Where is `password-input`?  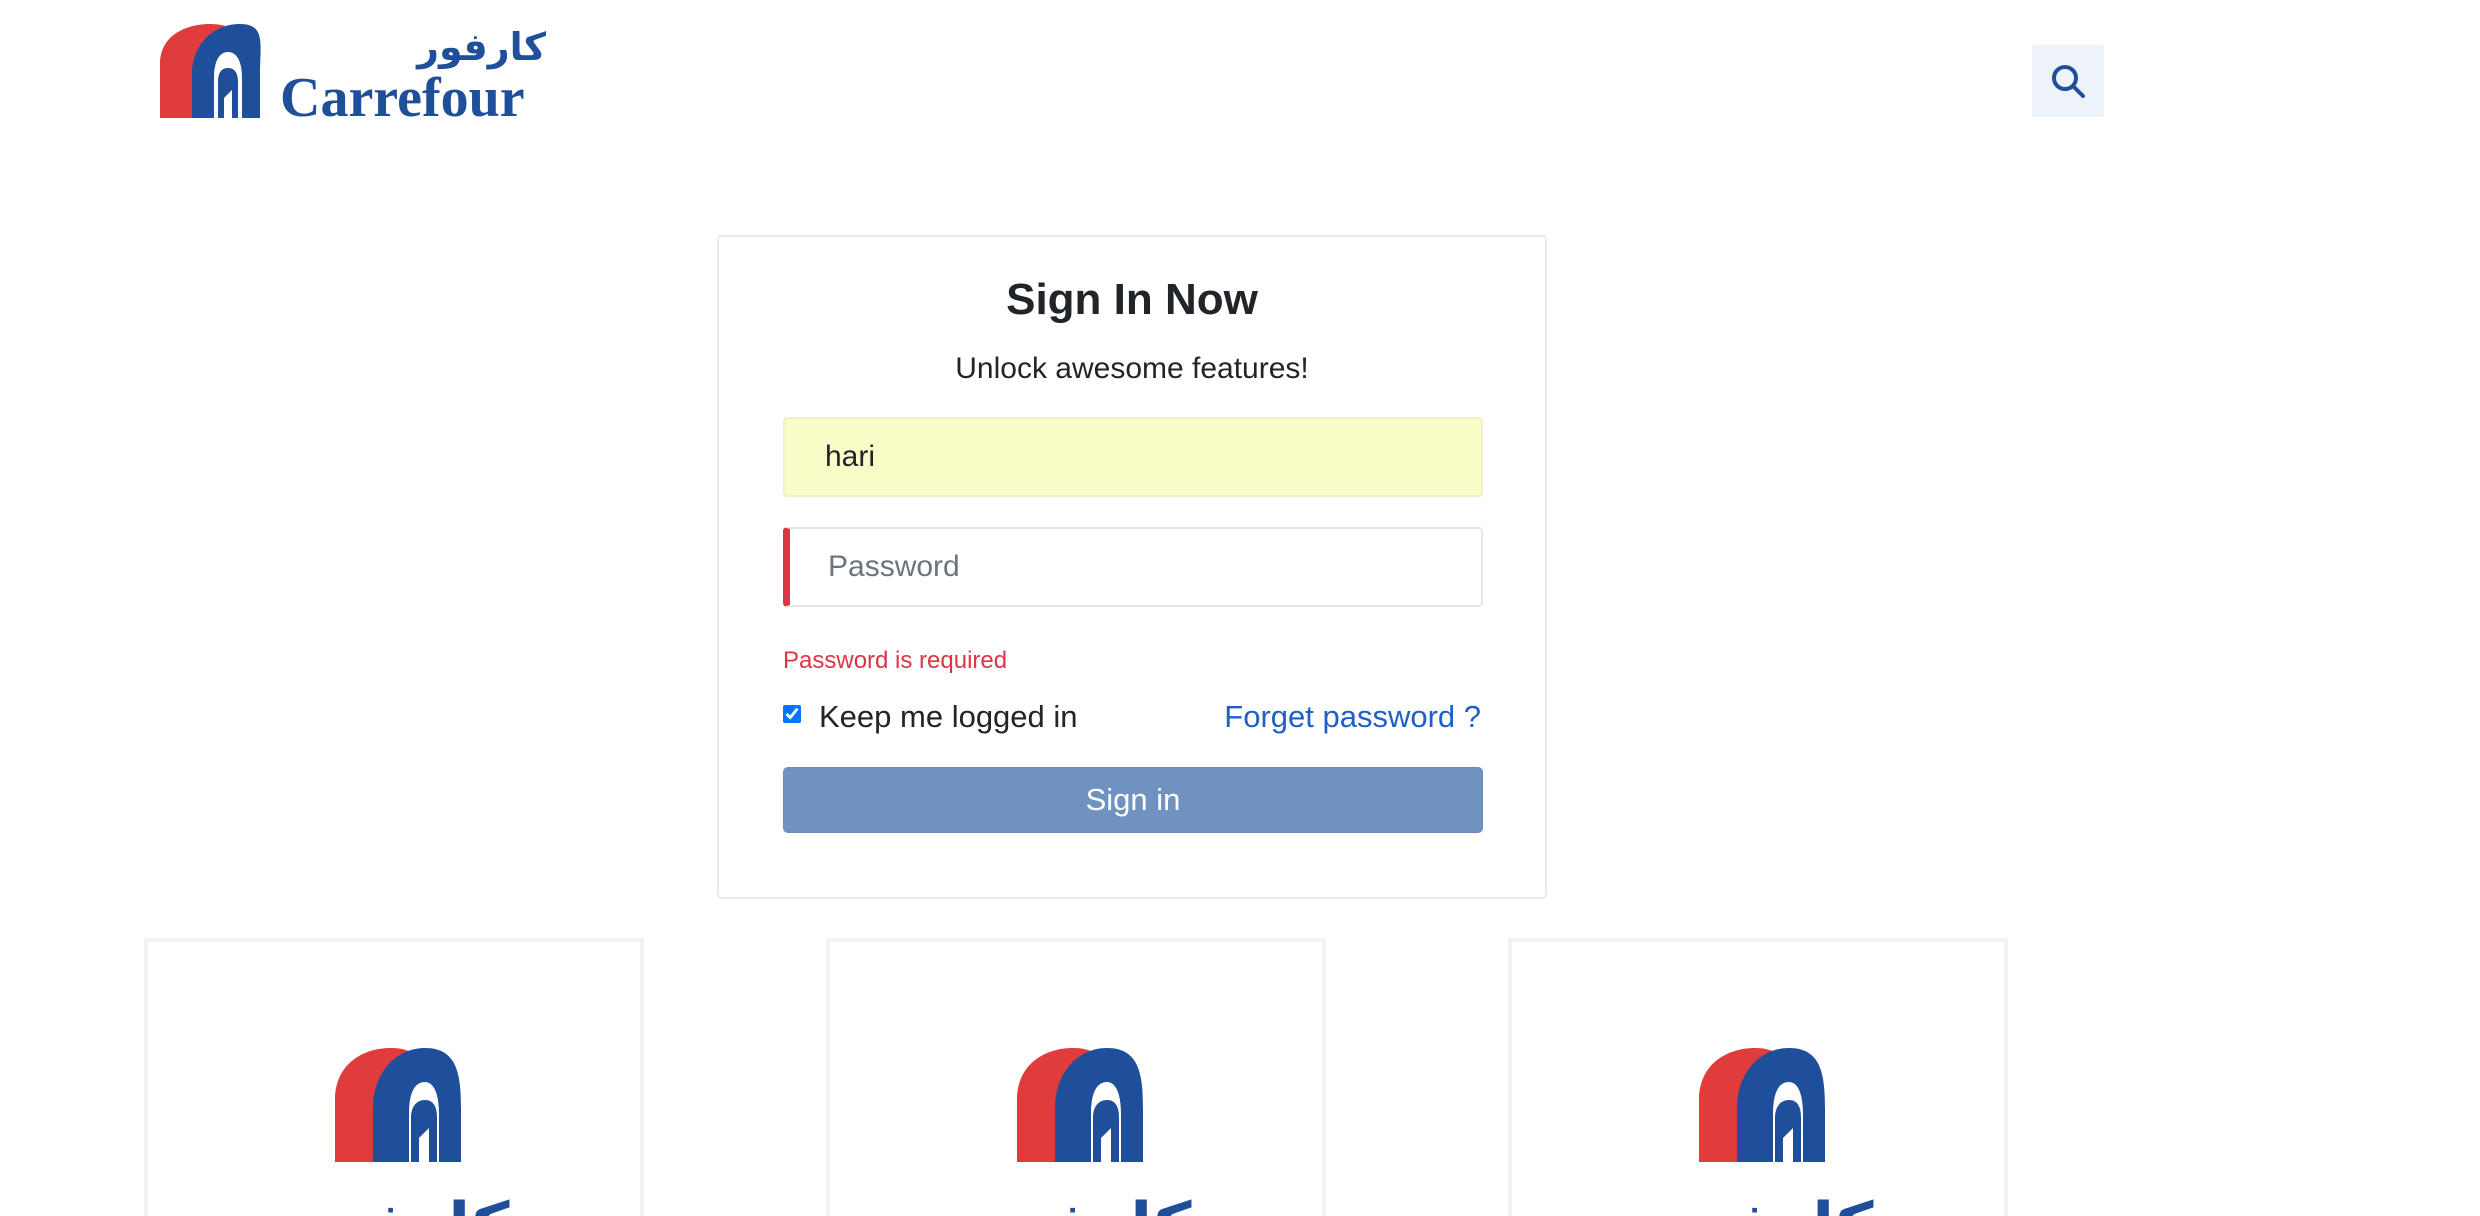
password-input is located at coordinates (1133, 567).